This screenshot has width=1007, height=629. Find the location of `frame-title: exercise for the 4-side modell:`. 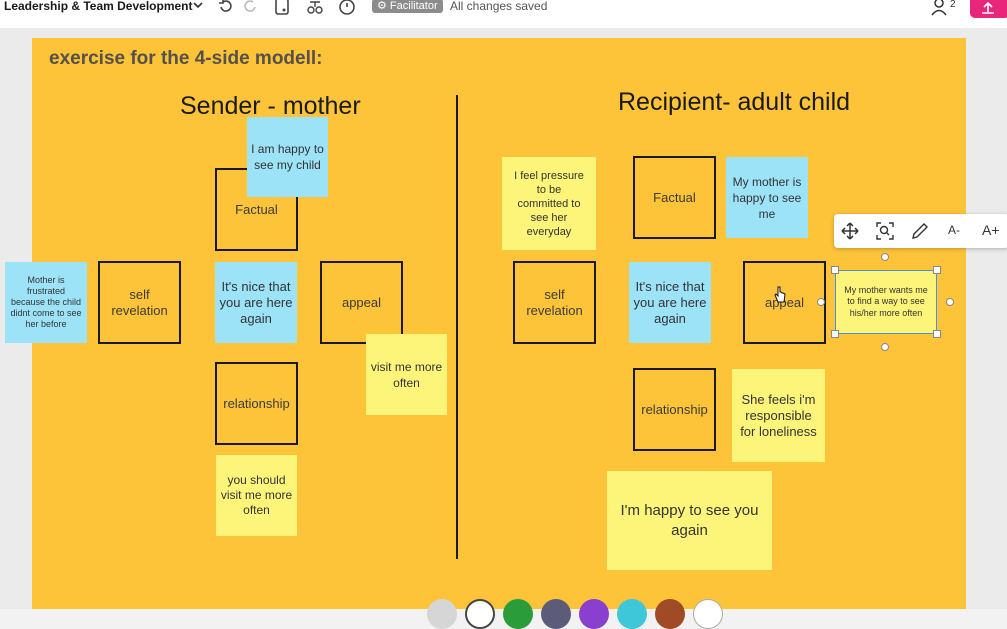

frame-title: exercise for the 4-side modell: is located at coordinates (186, 58).